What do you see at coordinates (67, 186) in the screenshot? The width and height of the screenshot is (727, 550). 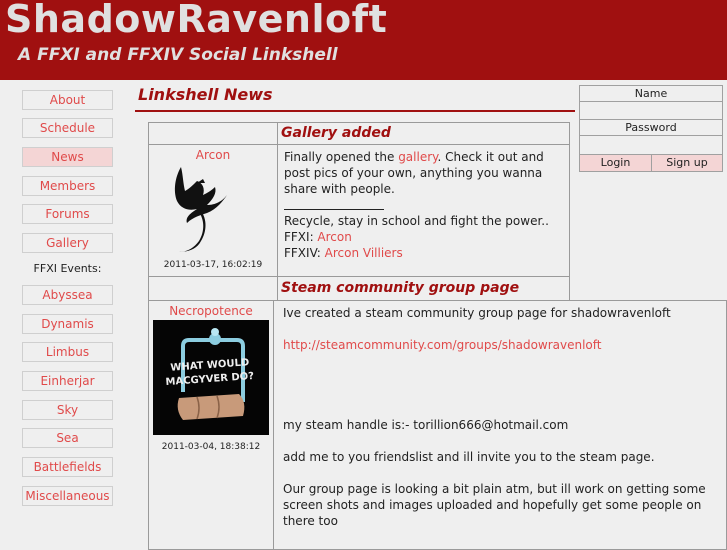 I see `nav-members: Members` at bounding box center [67, 186].